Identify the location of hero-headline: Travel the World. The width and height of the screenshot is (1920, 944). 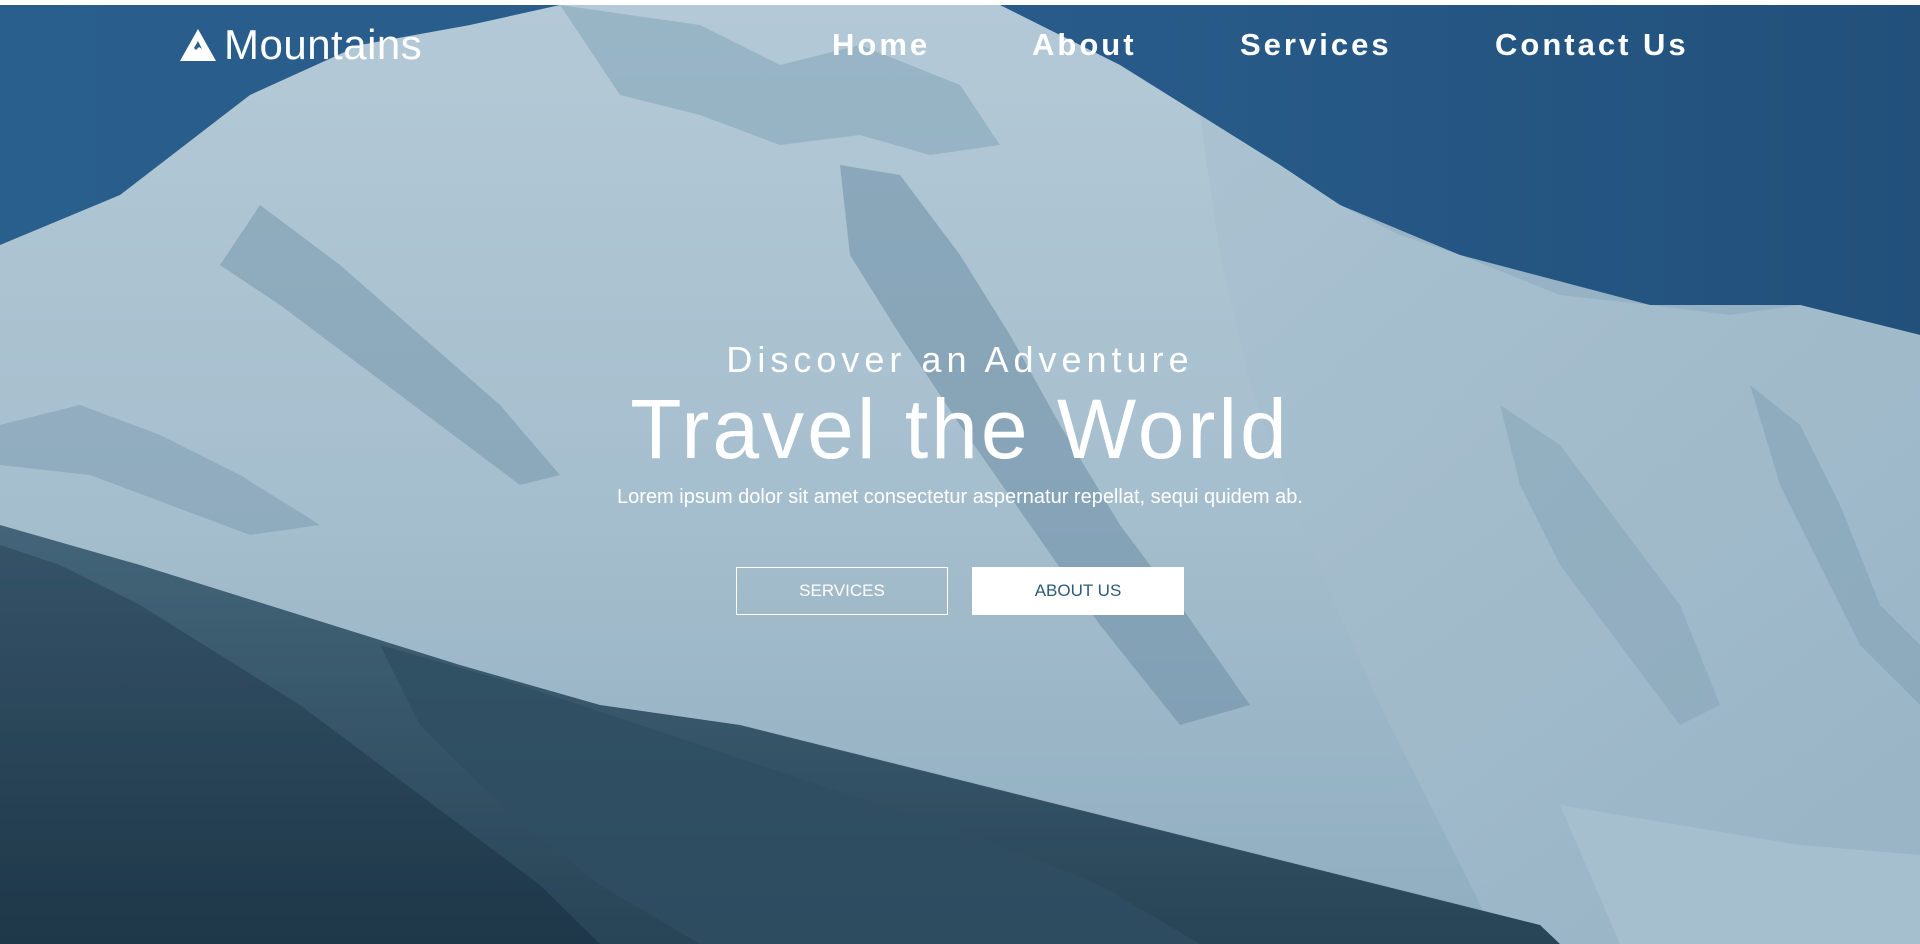
(960, 429).